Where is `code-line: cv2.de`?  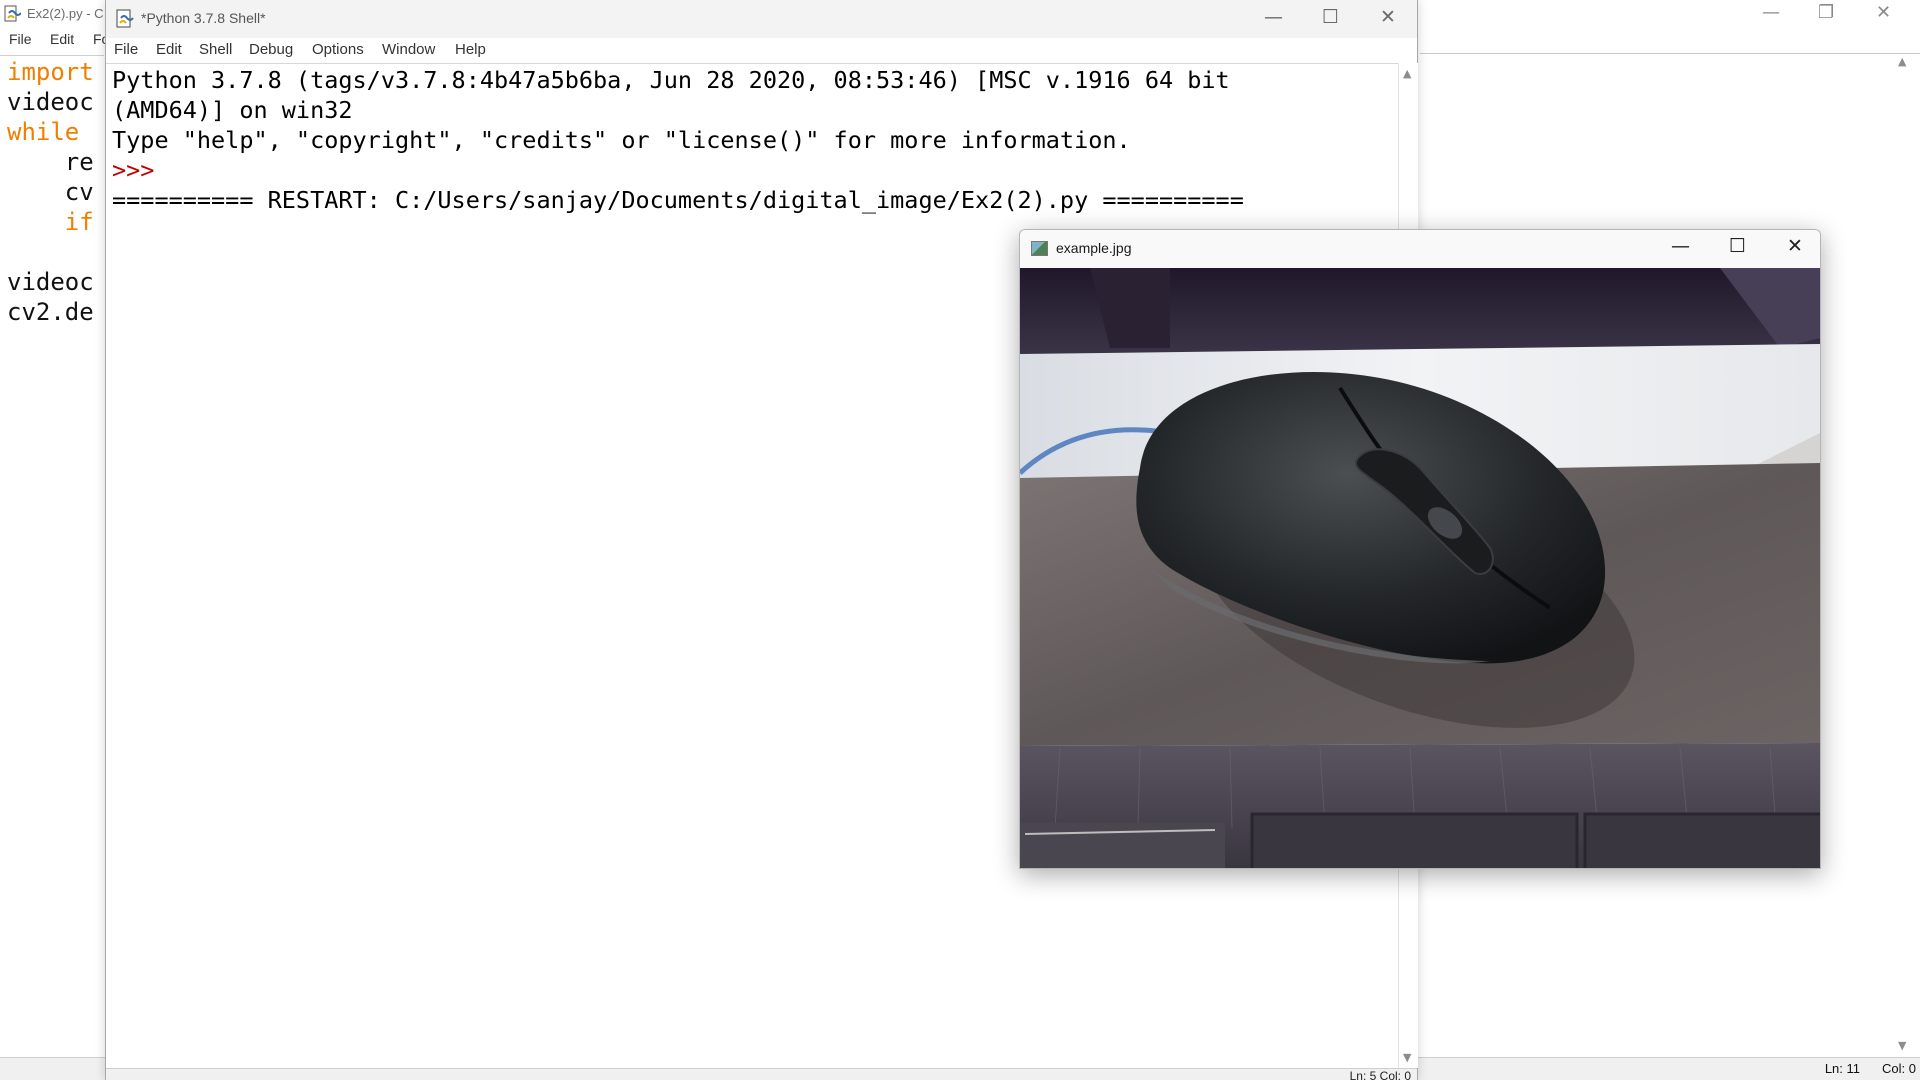
code-line: cv2.de is located at coordinates (50, 312).